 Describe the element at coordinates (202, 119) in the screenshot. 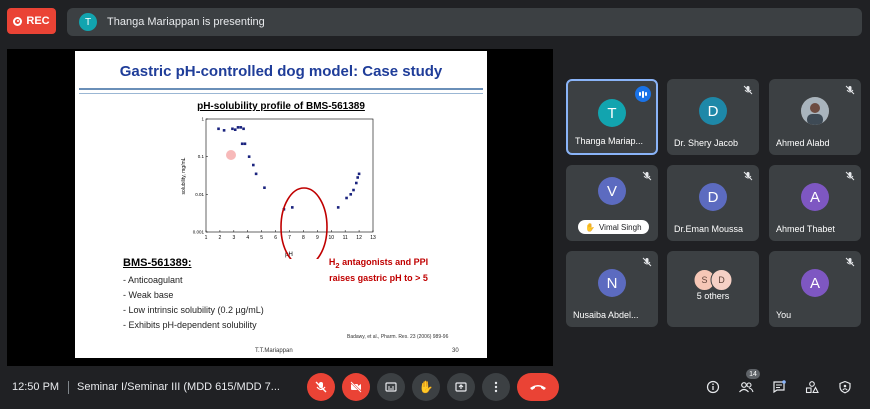

I see `y-tick-label: 1` at that location.